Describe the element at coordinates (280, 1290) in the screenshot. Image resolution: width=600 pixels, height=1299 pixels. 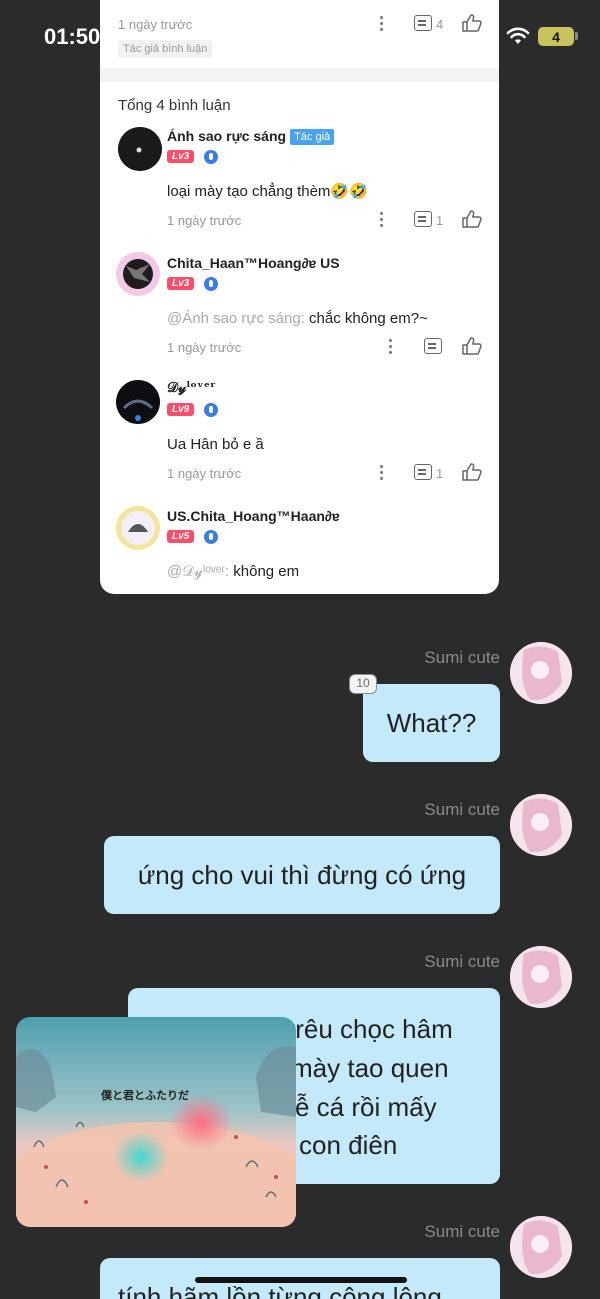
I see `message-text: tính hãm lồn từng công lông` at that location.